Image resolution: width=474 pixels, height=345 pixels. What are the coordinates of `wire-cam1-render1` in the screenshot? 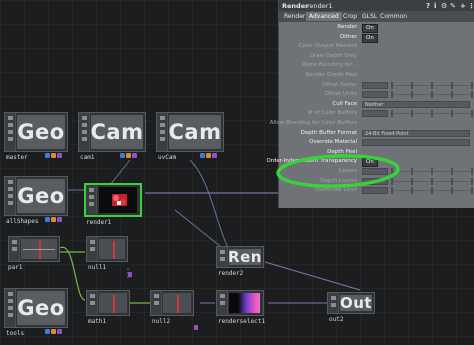 It's located at (120, 172).